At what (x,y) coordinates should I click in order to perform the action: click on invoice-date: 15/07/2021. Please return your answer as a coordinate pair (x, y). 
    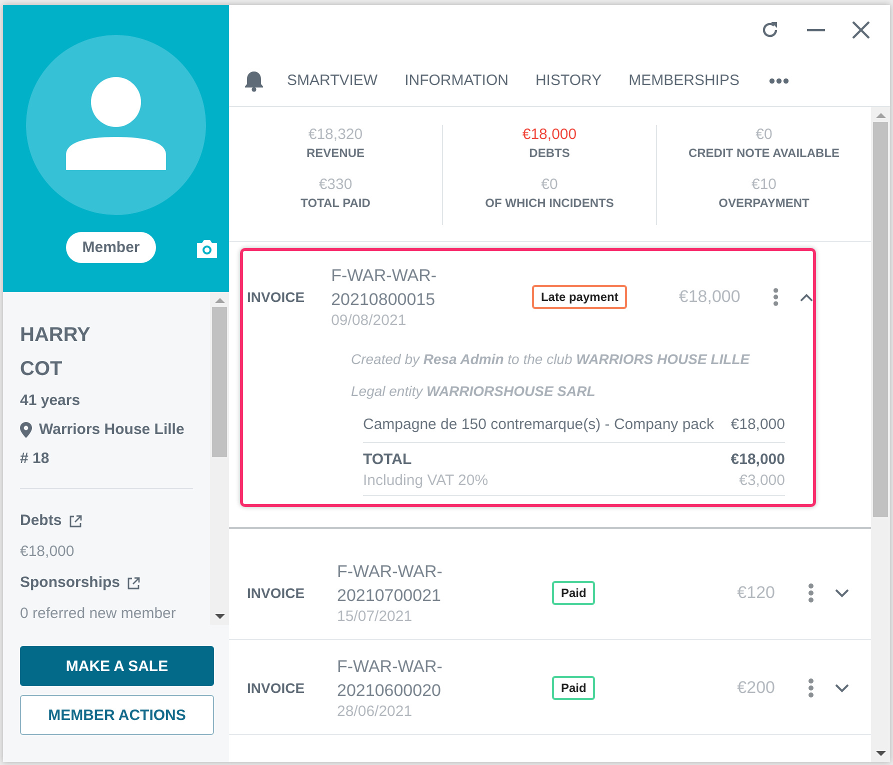
    Looking at the image, I should click on (375, 617).